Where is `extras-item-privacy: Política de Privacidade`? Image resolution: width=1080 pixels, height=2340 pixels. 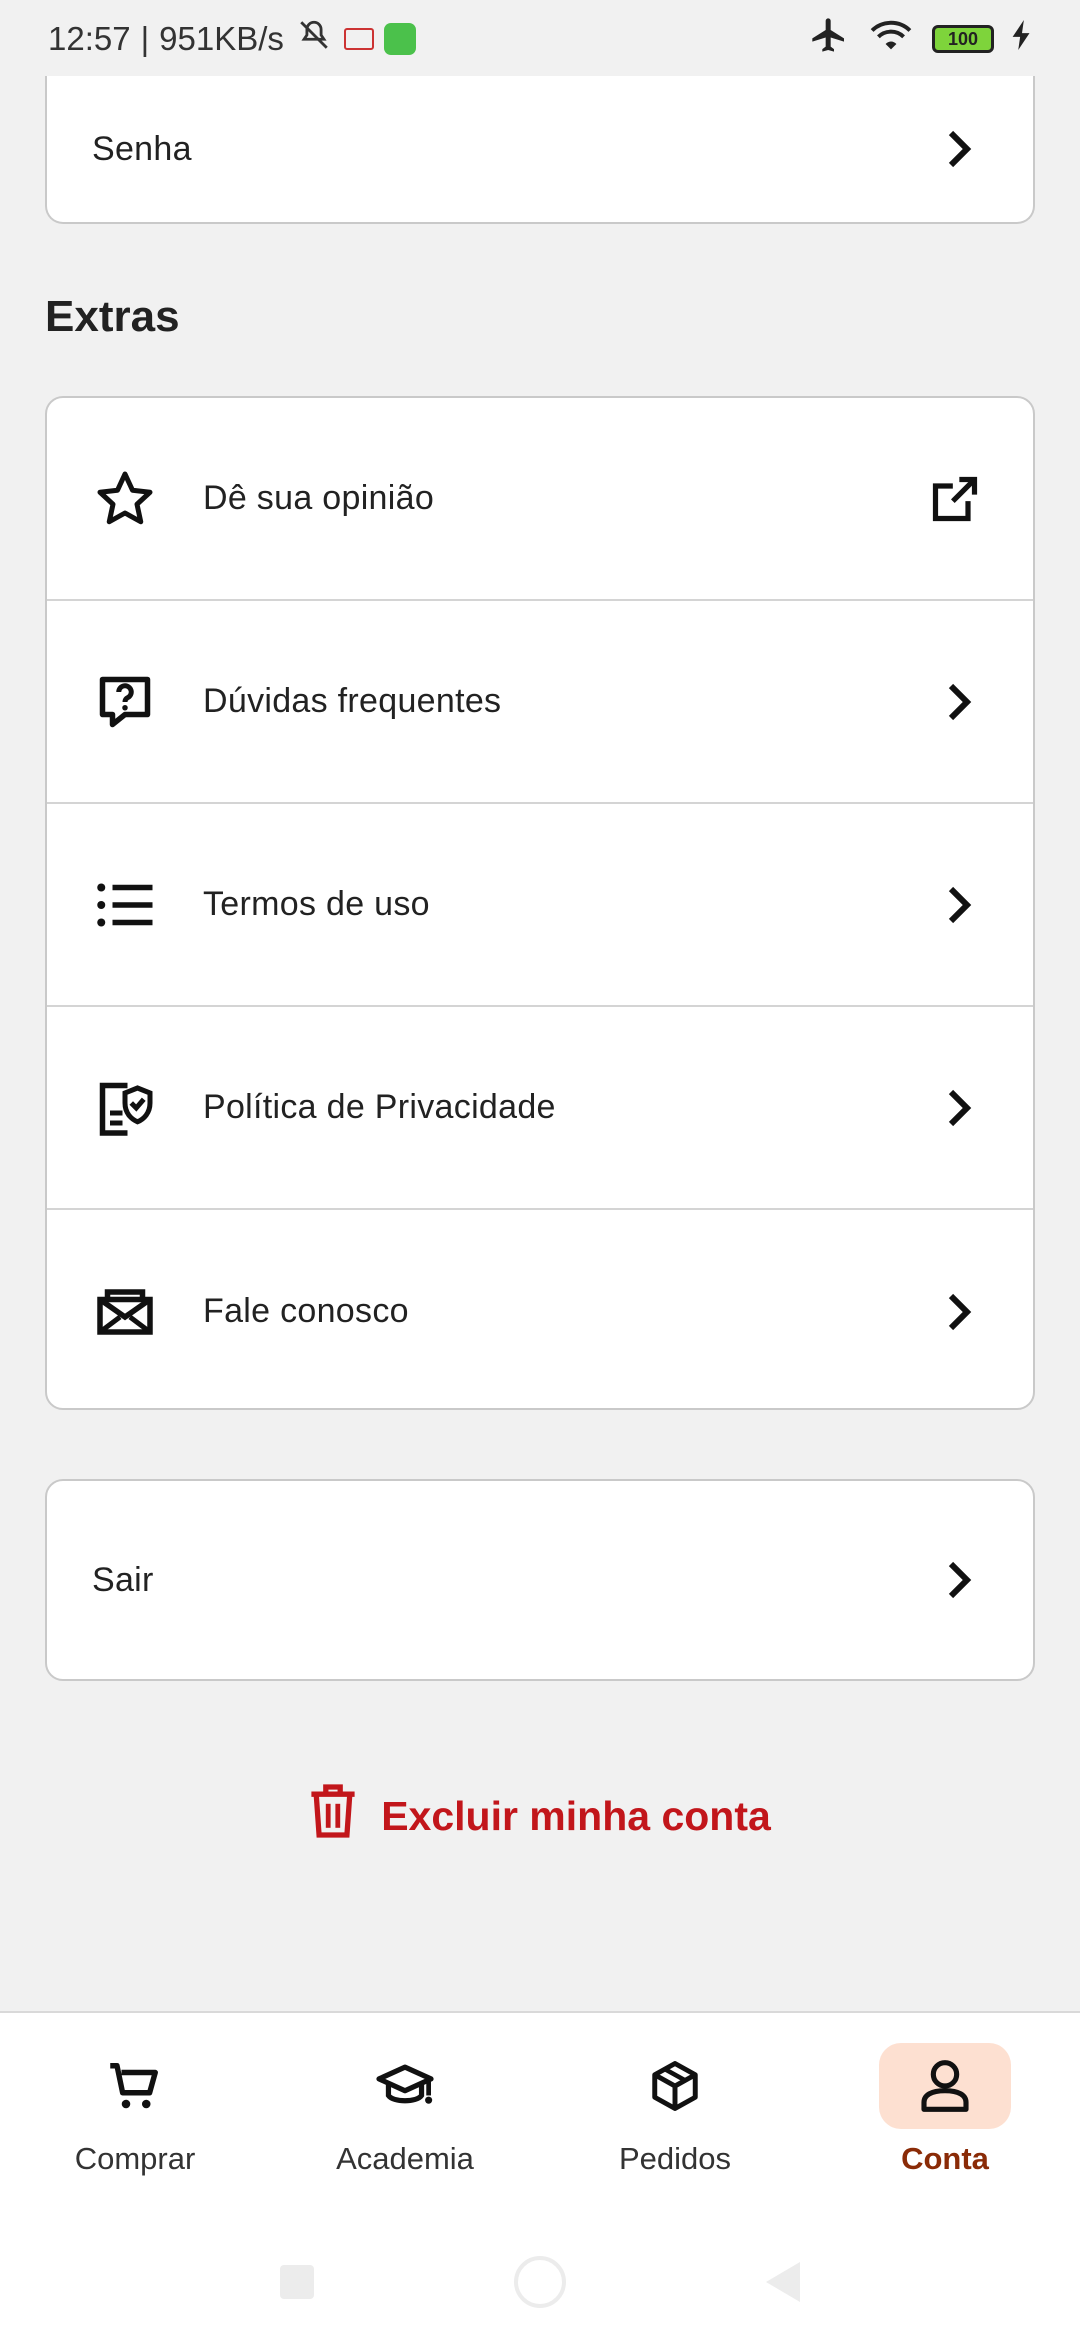 extras-item-privacy: Política de Privacidade is located at coordinates (540, 1108).